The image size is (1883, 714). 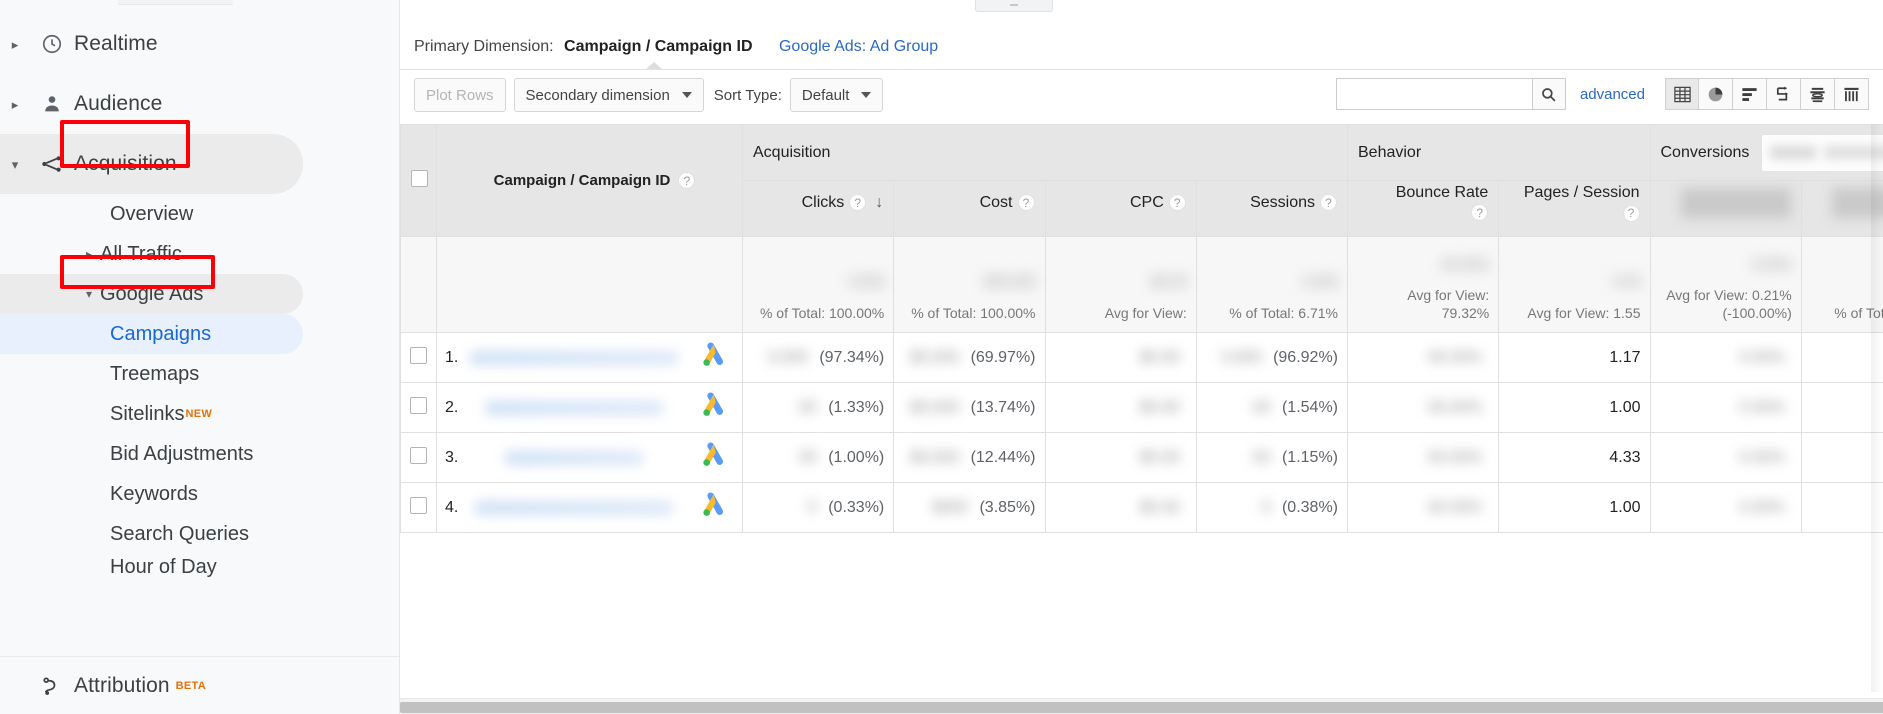 I want to click on select-all-checkbox, so click(x=419, y=178).